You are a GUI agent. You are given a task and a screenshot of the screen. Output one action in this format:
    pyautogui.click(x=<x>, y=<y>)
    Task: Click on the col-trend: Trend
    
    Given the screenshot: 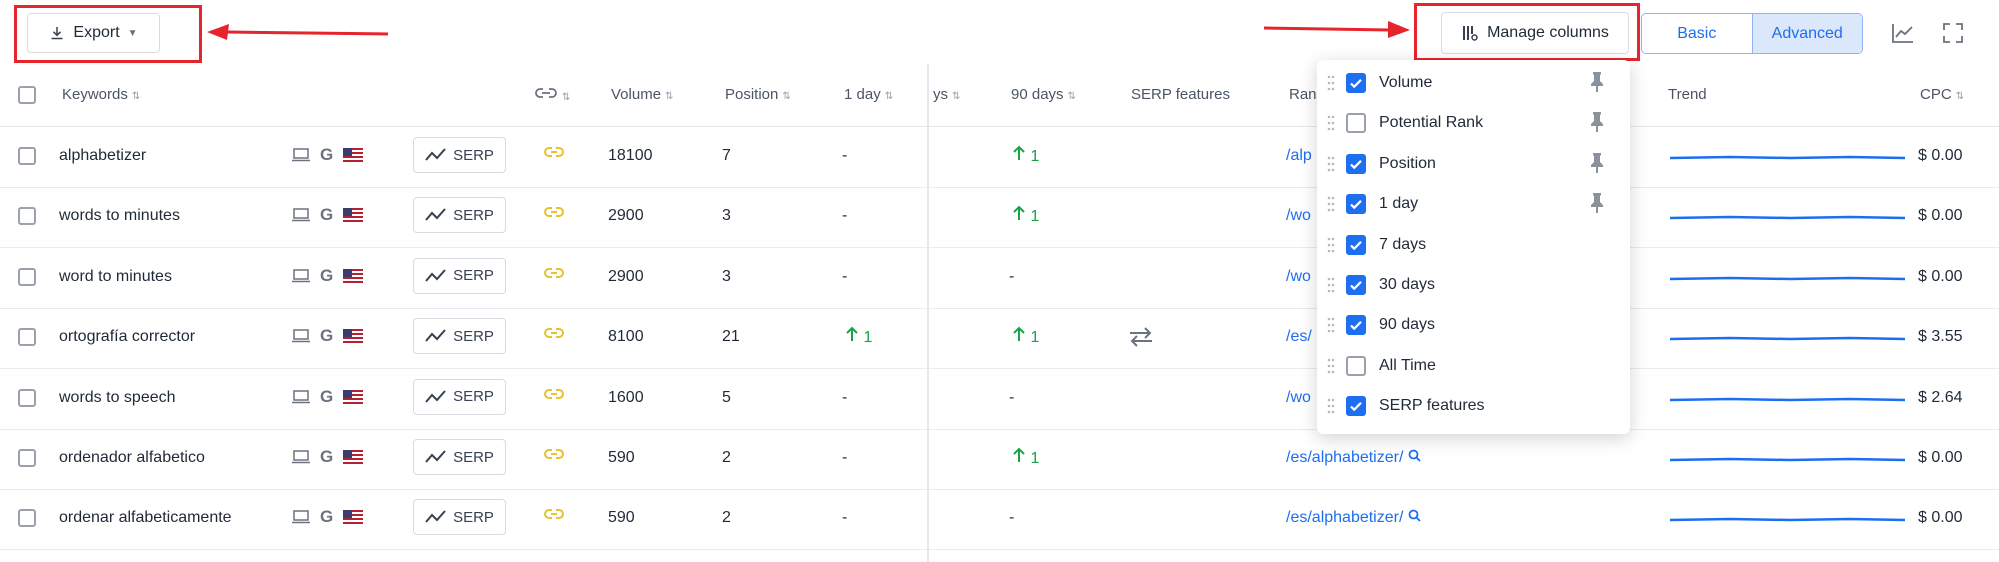 What is the action you would take?
    pyautogui.click(x=1687, y=94)
    